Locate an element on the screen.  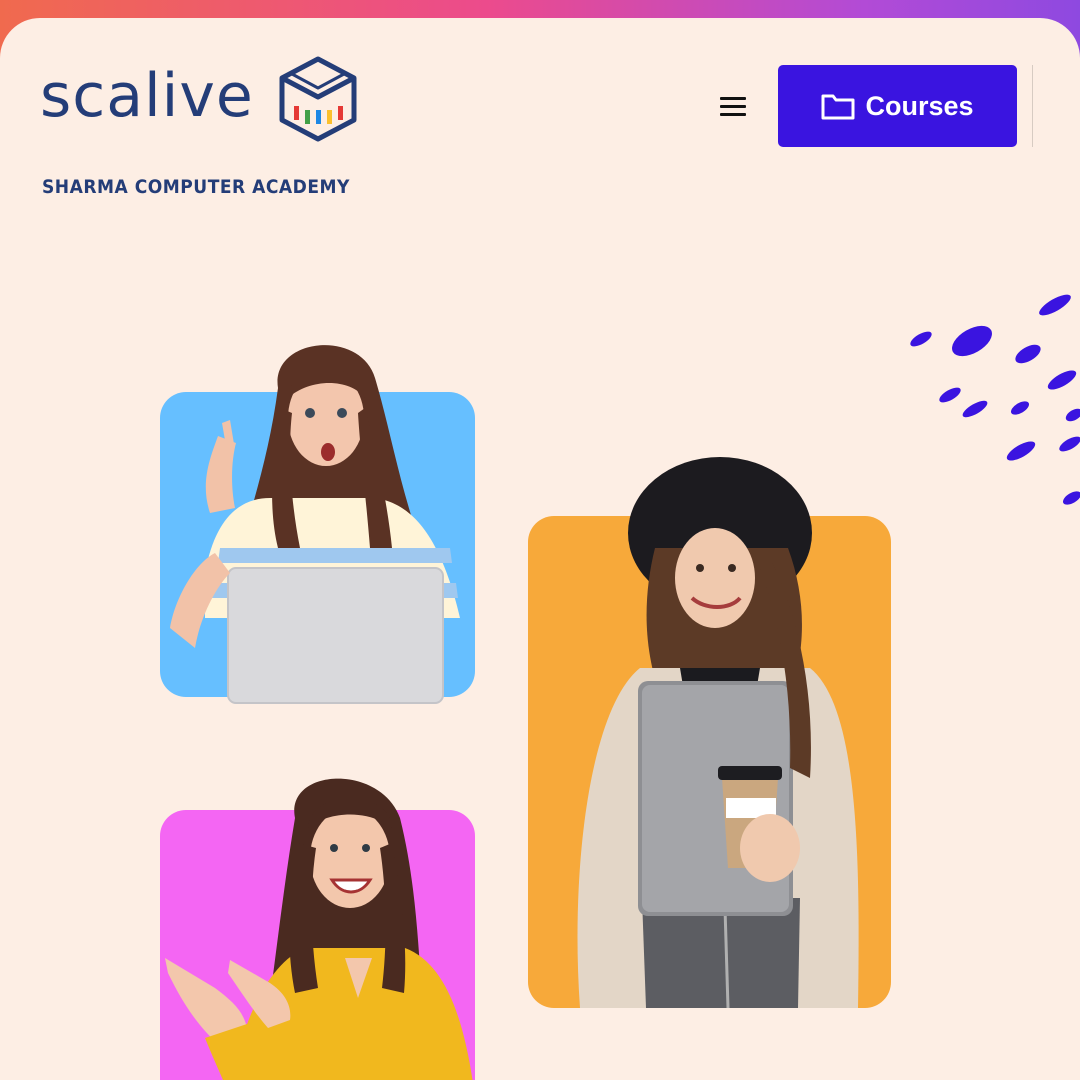
header-divider is located at coordinates (1032, 106).